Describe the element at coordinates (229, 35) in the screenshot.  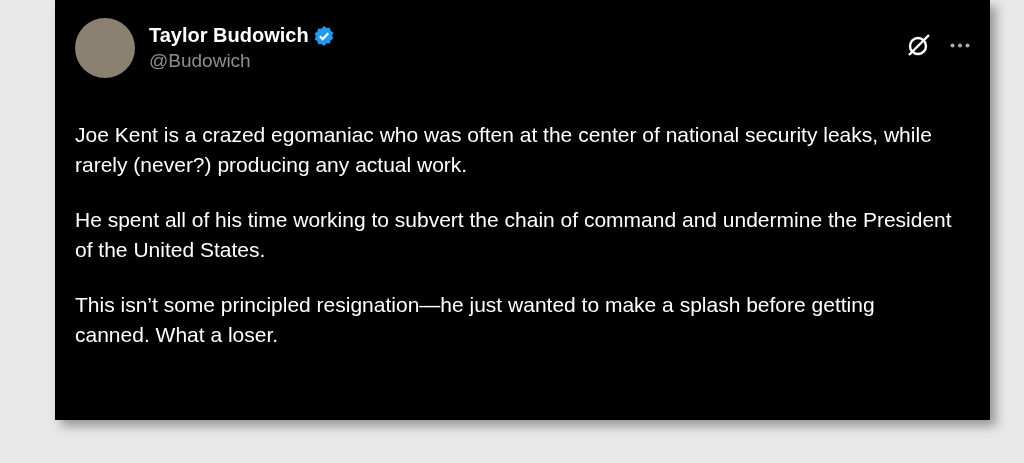
I see `author-name: Taylor Budowich` at that location.